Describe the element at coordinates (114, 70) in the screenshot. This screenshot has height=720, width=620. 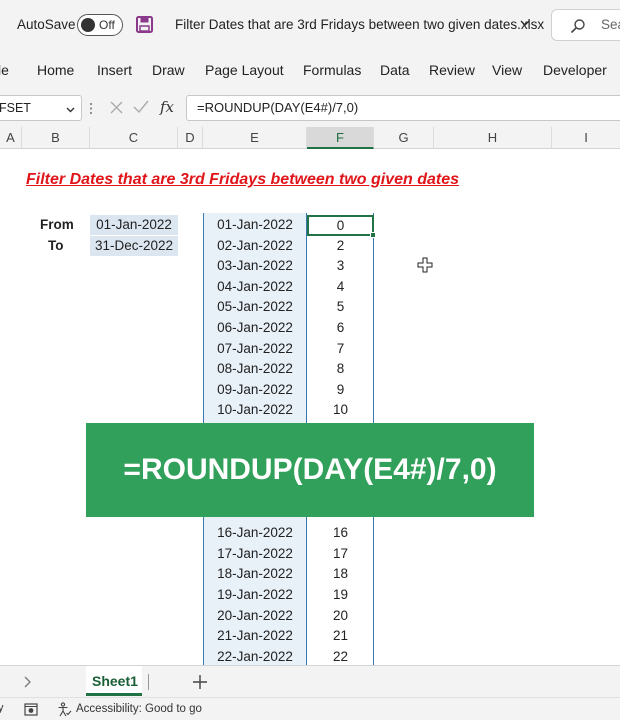
I see `tab-insert: Insert` at that location.